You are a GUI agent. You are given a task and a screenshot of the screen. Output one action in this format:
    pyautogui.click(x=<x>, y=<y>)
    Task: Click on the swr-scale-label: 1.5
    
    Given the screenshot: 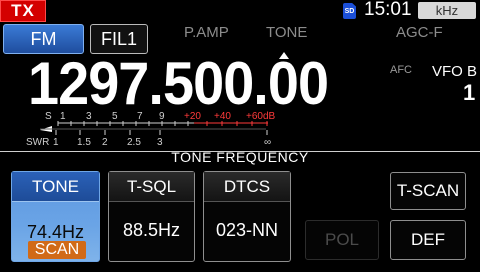 What is the action you would take?
    pyautogui.click(x=84, y=142)
    